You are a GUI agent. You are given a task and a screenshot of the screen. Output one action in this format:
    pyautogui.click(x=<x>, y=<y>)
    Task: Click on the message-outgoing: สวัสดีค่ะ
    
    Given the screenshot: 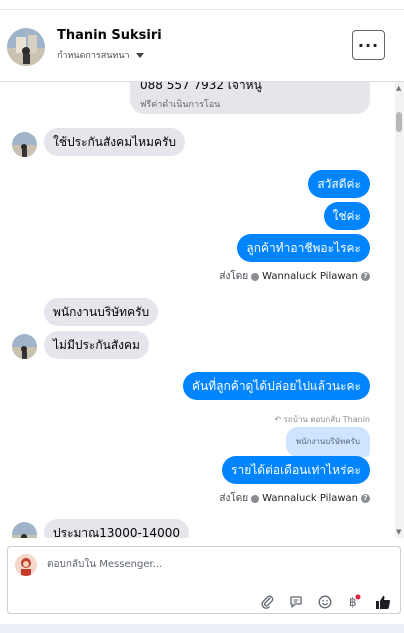 What is the action you would take?
    pyautogui.click(x=339, y=184)
    